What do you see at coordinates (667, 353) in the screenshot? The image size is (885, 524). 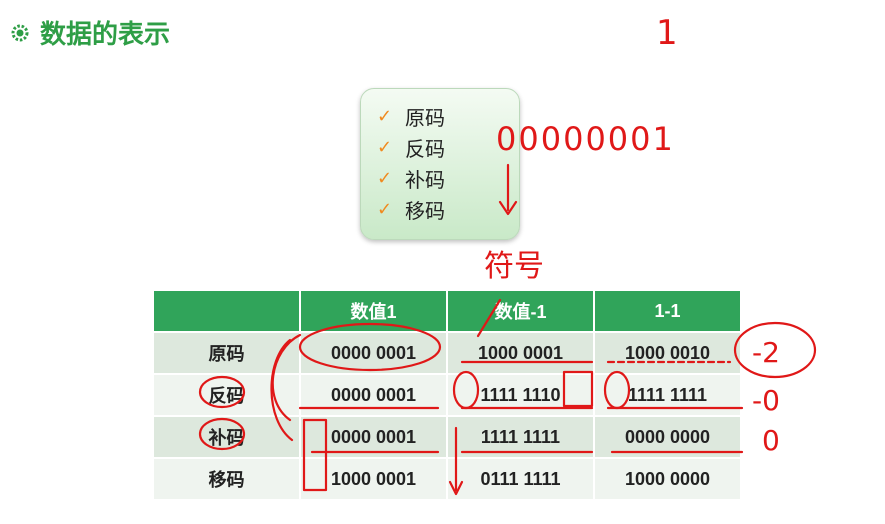 I see `table-cell: 1000 0010` at bounding box center [667, 353].